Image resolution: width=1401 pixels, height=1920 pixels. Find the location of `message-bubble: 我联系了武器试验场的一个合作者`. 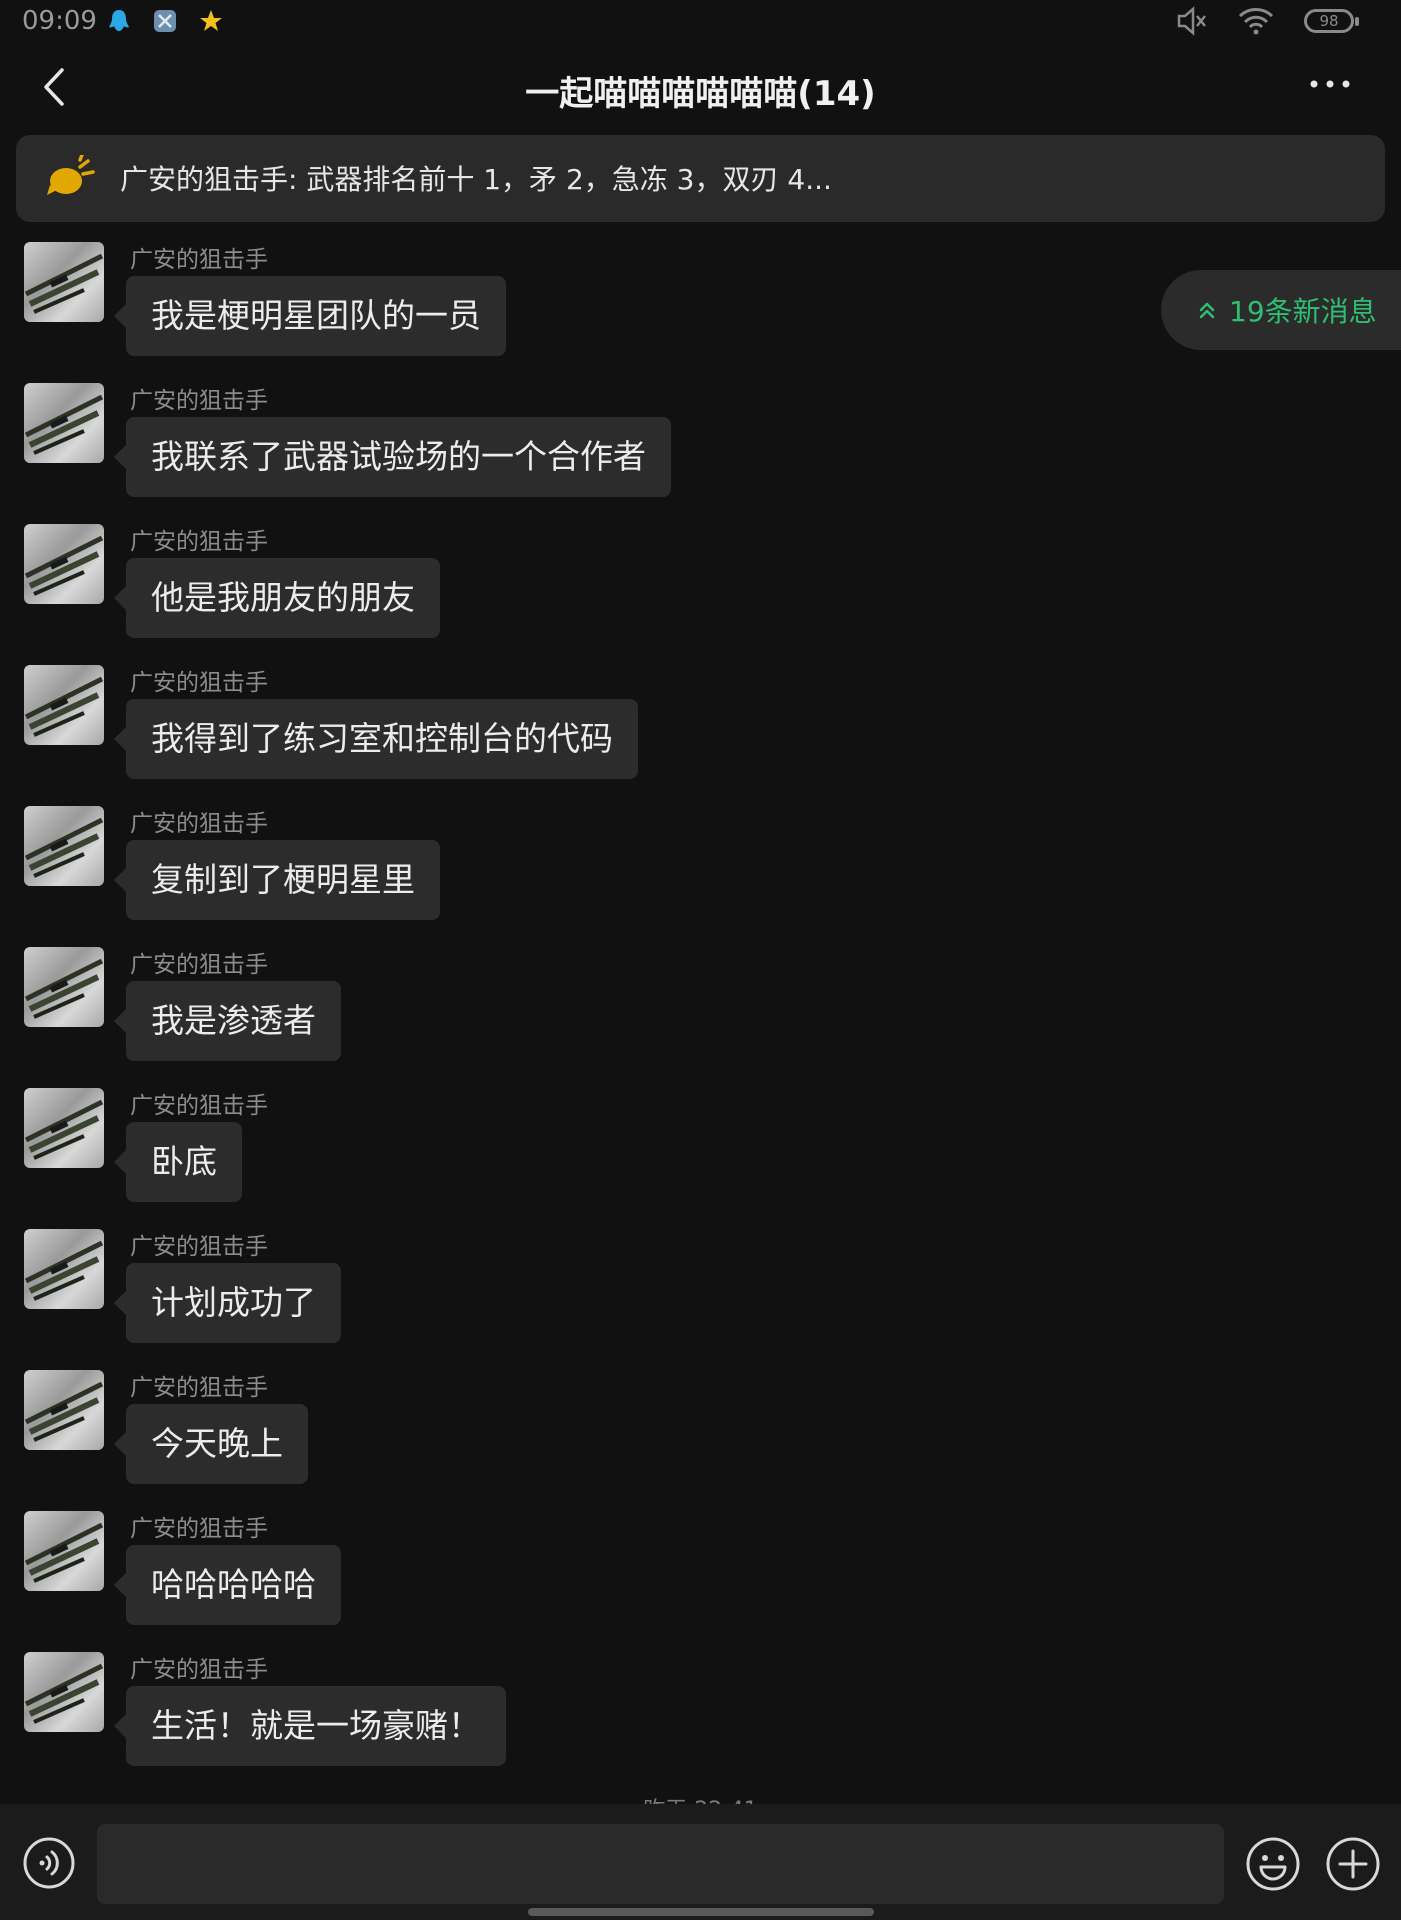

message-bubble: 我联系了武器试验场的一个合作者 is located at coordinates (392, 457).